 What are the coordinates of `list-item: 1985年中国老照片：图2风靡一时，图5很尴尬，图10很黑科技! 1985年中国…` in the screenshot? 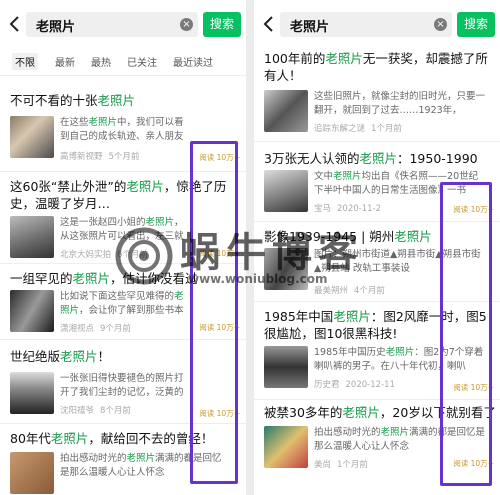 It's located at (377, 351).